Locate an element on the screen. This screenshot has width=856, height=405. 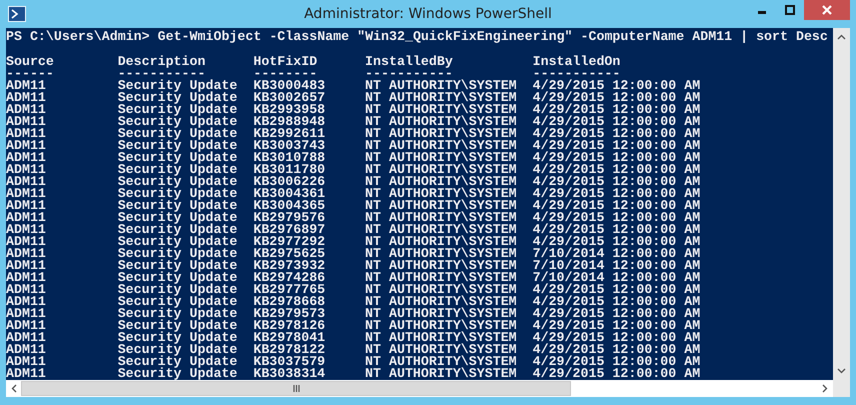
table-cell: KB3004365 is located at coordinates (289, 206).